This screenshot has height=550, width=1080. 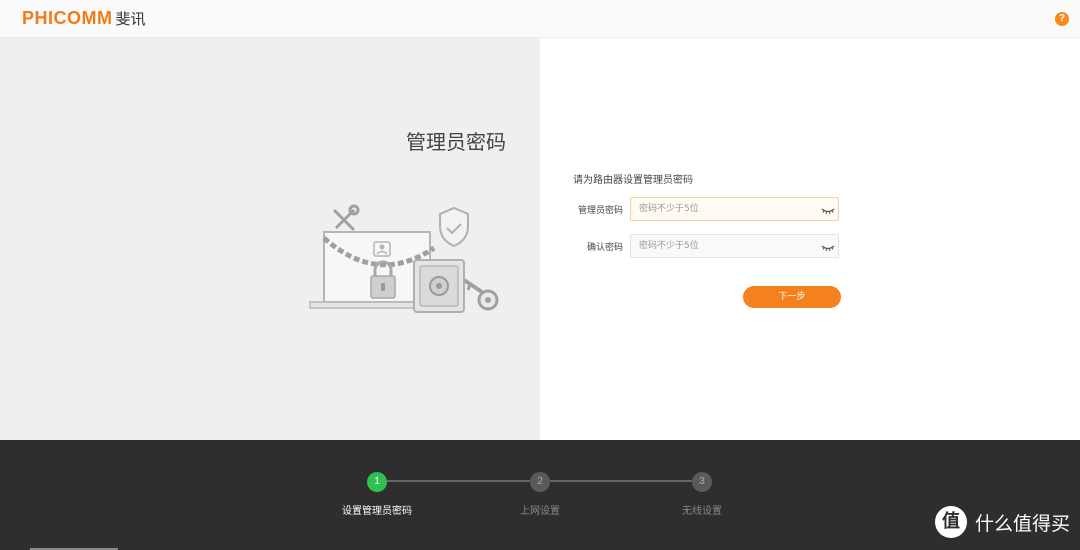 I want to click on admin-password-label: 管理员密码, so click(x=600, y=211).